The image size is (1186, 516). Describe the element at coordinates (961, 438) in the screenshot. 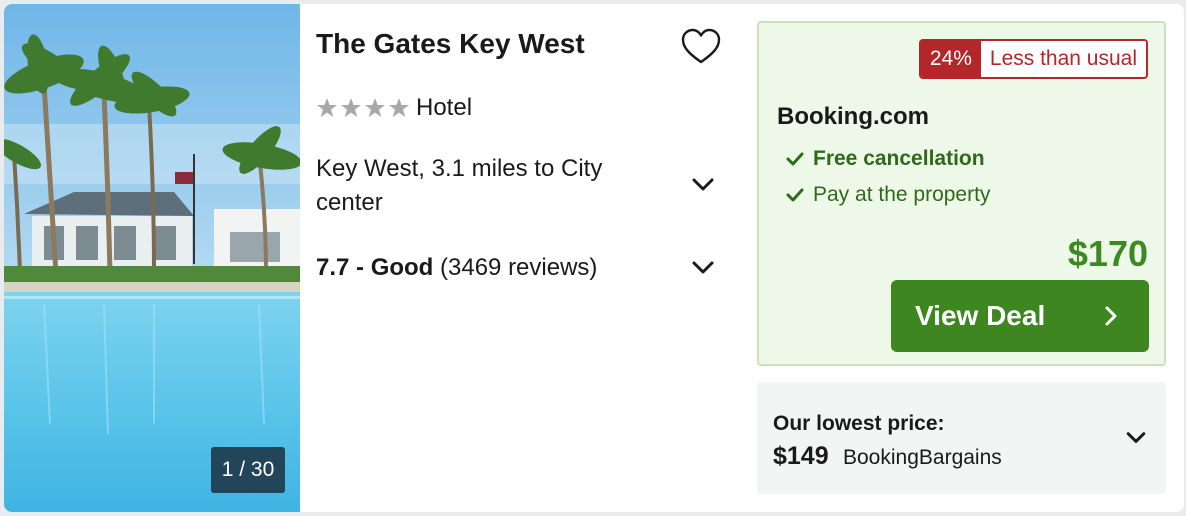

I see `lowest-price-panel: Our lowest price: $149 BookingBargains` at that location.